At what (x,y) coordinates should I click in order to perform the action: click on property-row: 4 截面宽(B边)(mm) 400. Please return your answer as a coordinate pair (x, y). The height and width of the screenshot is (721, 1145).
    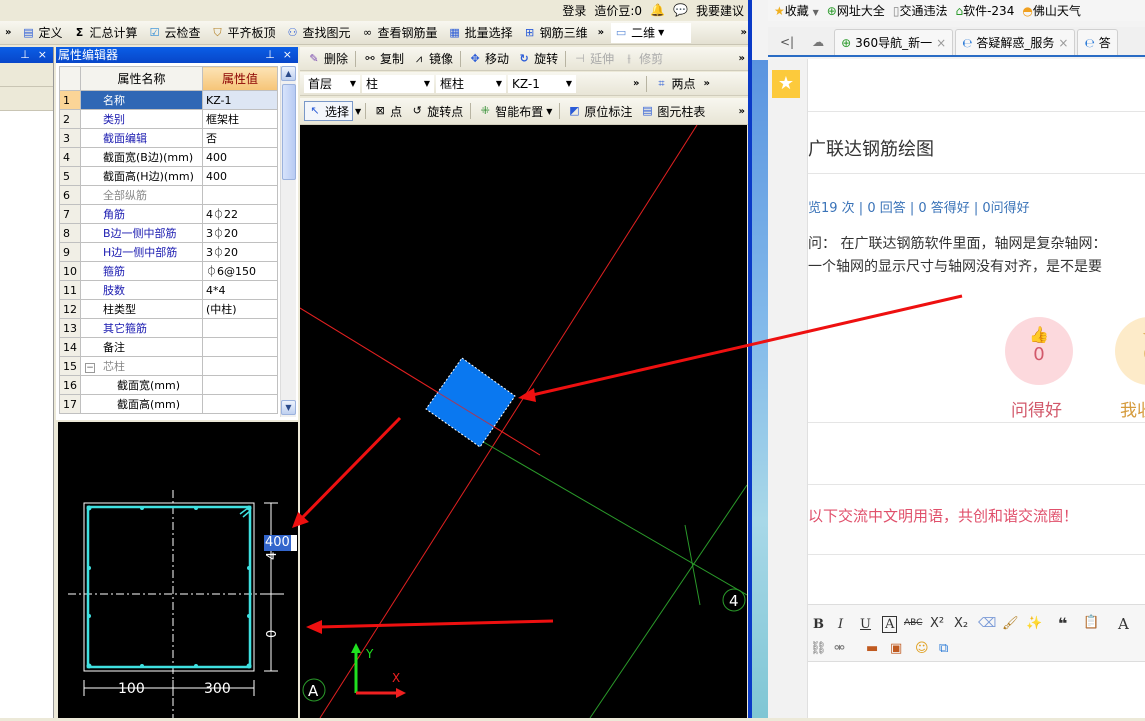
    Looking at the image, I should click on (168, 157).